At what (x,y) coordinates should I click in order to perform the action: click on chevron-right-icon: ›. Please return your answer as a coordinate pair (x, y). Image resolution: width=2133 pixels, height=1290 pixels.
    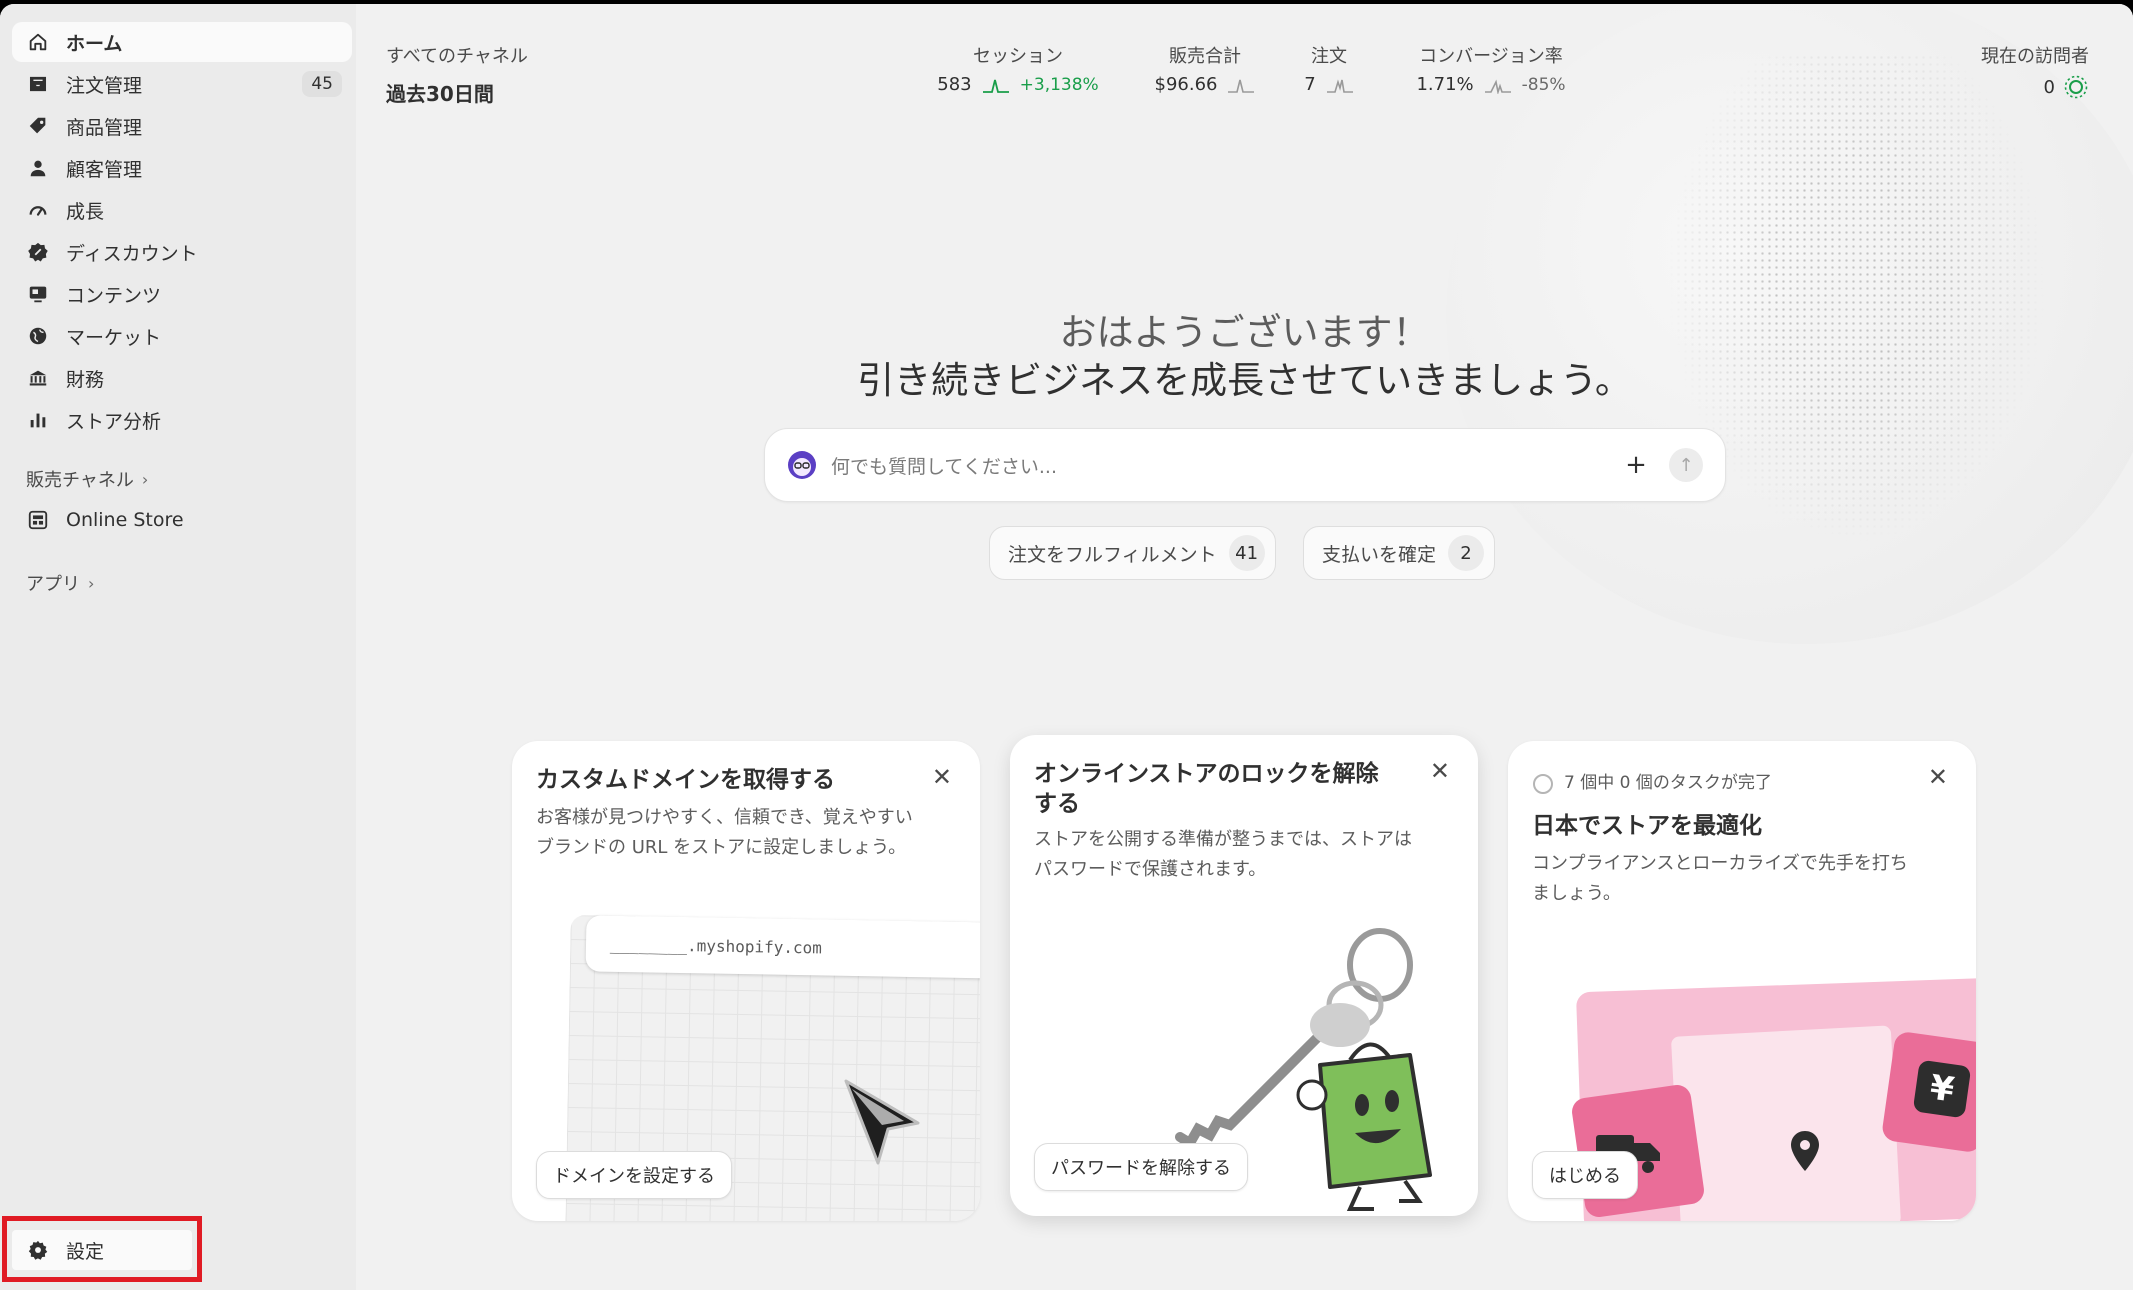
    Looking at the image, I should click on (145, 479).